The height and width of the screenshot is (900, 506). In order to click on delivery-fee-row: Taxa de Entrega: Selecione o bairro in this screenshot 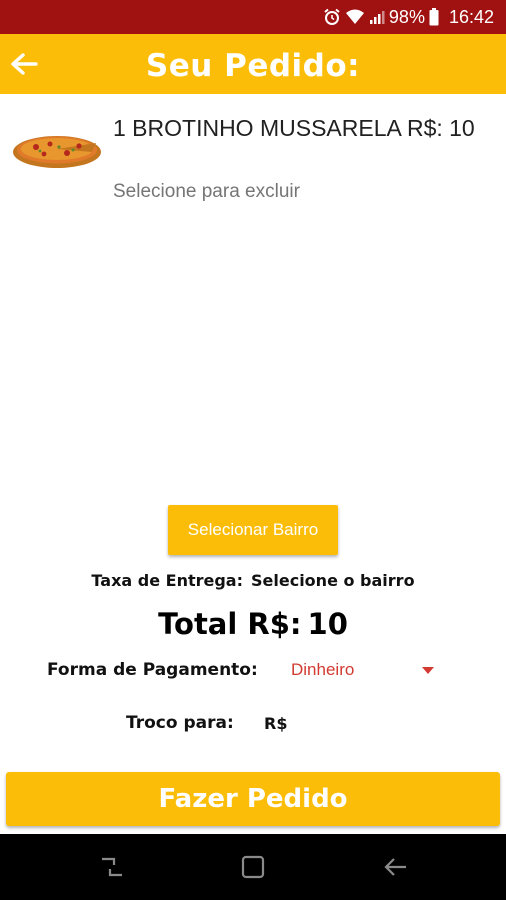, I will do `click(253, 580)`.